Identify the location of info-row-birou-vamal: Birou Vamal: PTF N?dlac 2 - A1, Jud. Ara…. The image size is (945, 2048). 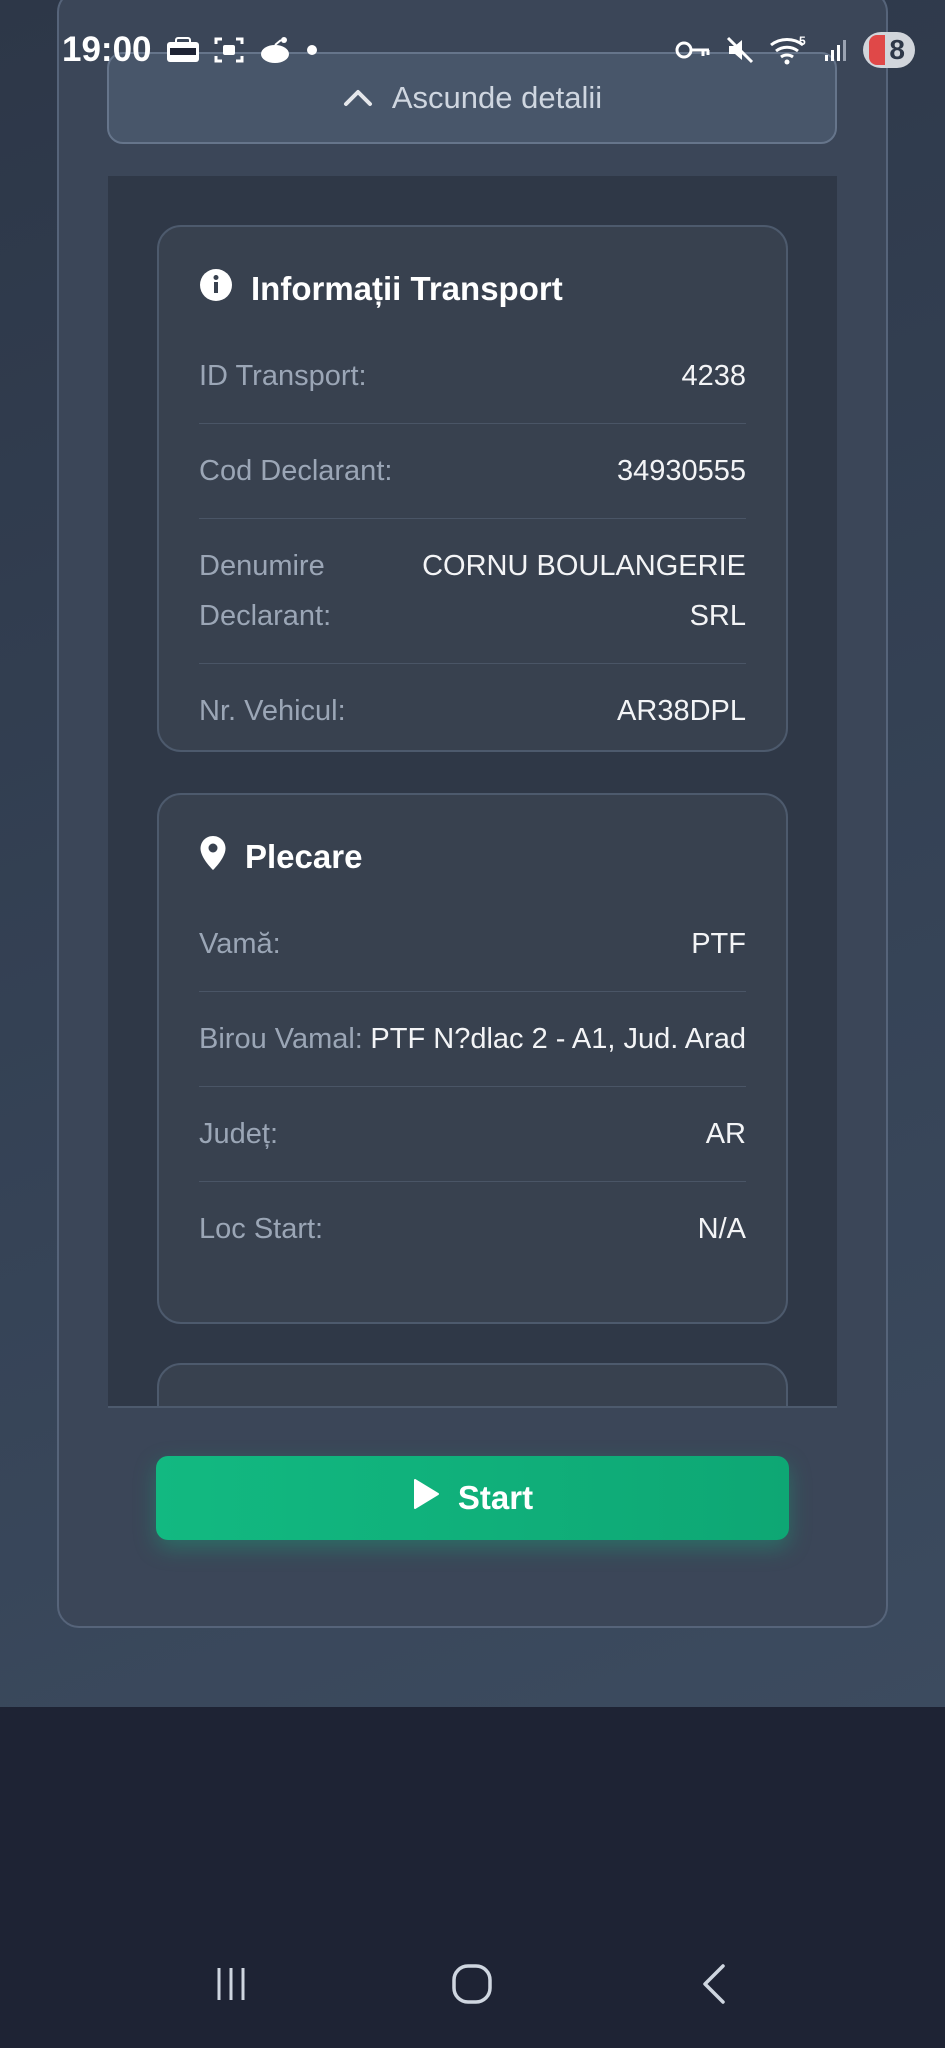
(472, 1039).